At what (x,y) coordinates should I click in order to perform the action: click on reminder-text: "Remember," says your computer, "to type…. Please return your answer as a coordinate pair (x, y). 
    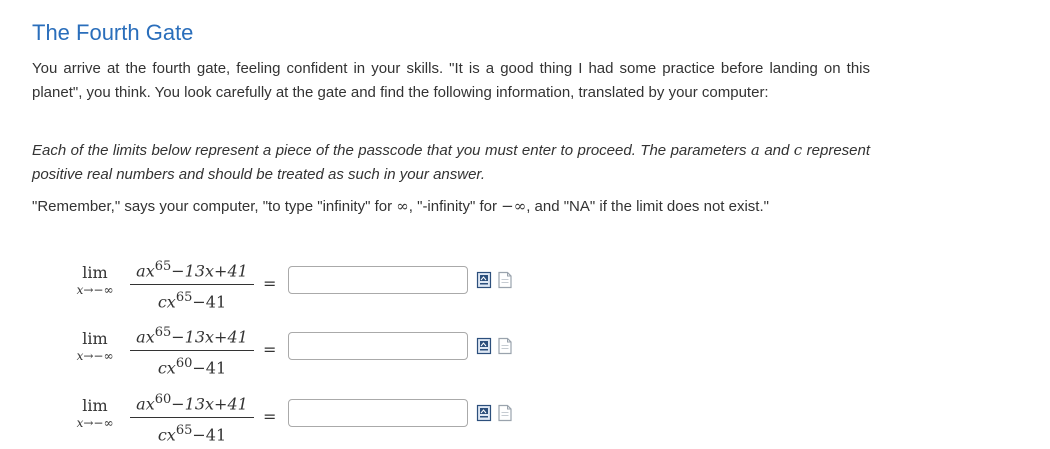
    Looking at the image, I should click on (451, 206).